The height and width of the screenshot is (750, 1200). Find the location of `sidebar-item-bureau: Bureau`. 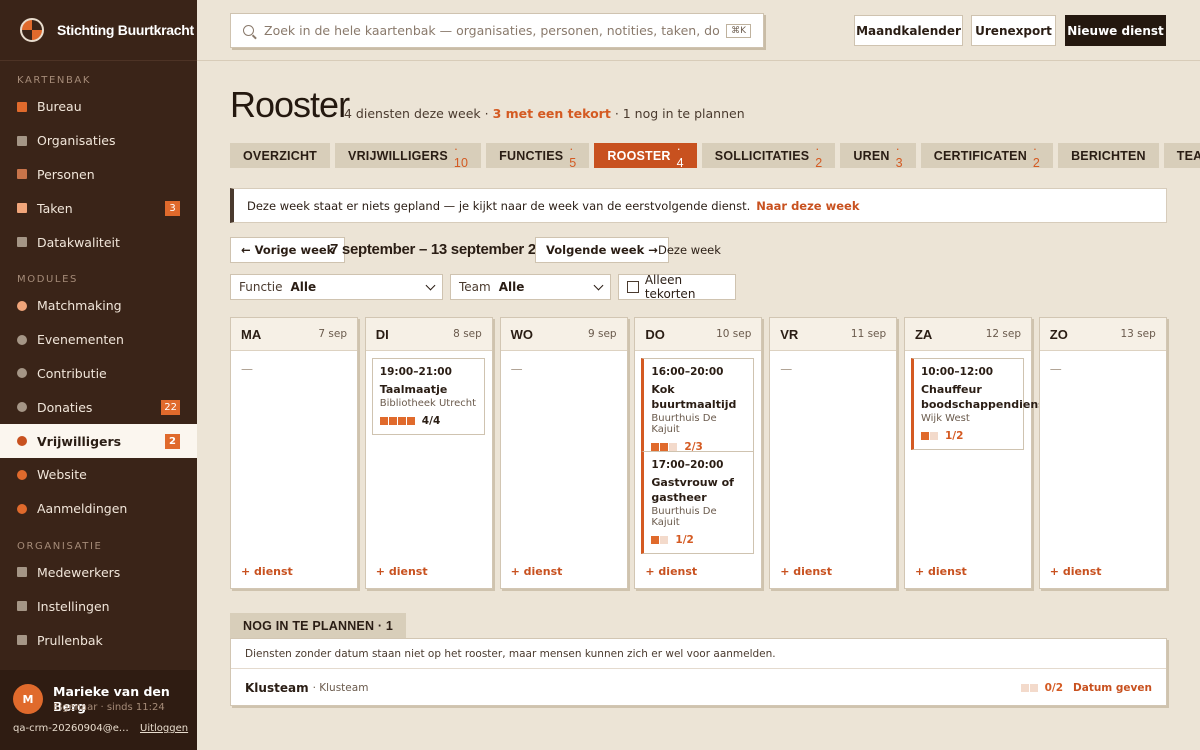

sidebar-item-bureau: Bureau is located at coordinates (98, 107).